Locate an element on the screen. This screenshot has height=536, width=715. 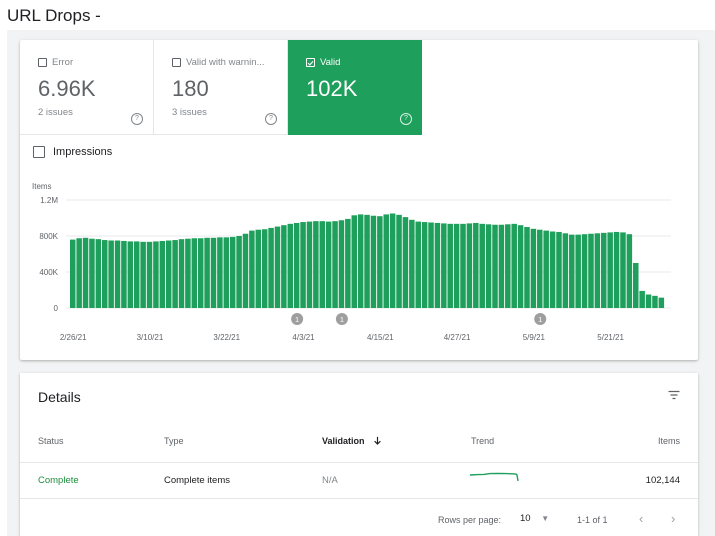
column-header-validation: Validation is located at coordinates (352, 441).